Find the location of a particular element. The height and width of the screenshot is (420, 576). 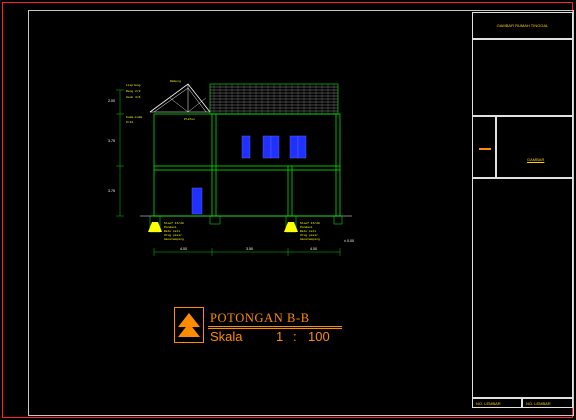

dim-left-3: 3.75 is located at coordinates (111, 191).